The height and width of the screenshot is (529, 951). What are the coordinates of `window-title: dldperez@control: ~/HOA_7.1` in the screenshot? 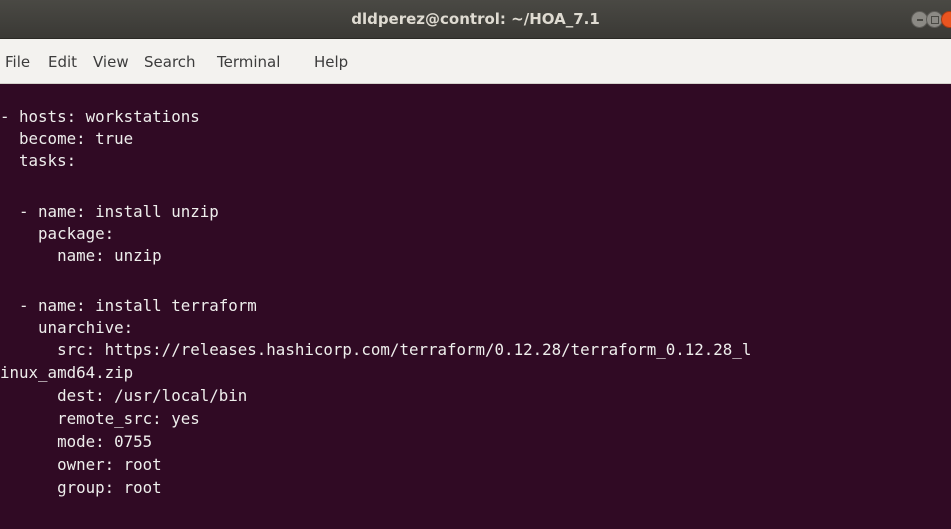 It's located at (475, 19).